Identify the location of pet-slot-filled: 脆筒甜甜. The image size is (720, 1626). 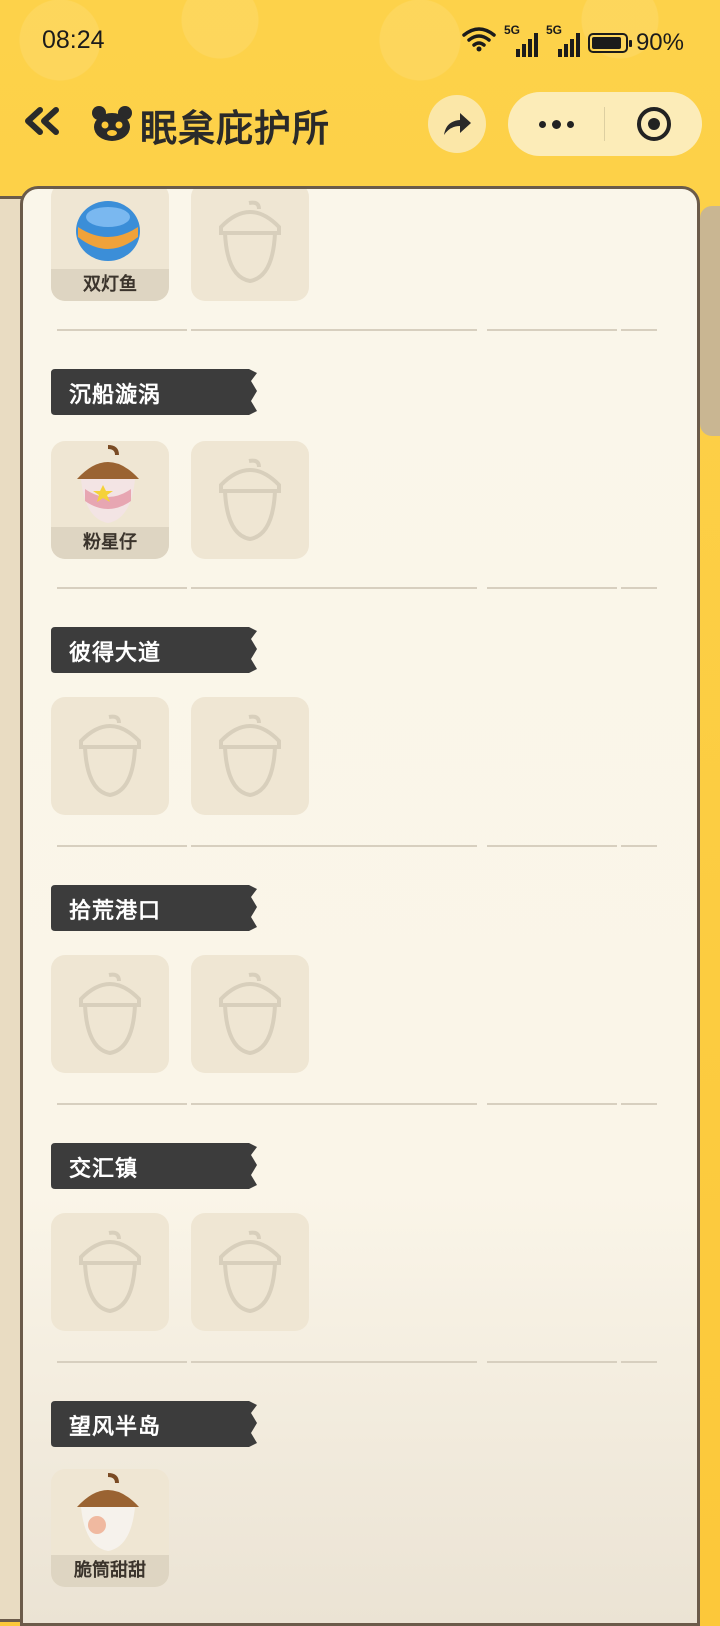
(110, 1528).